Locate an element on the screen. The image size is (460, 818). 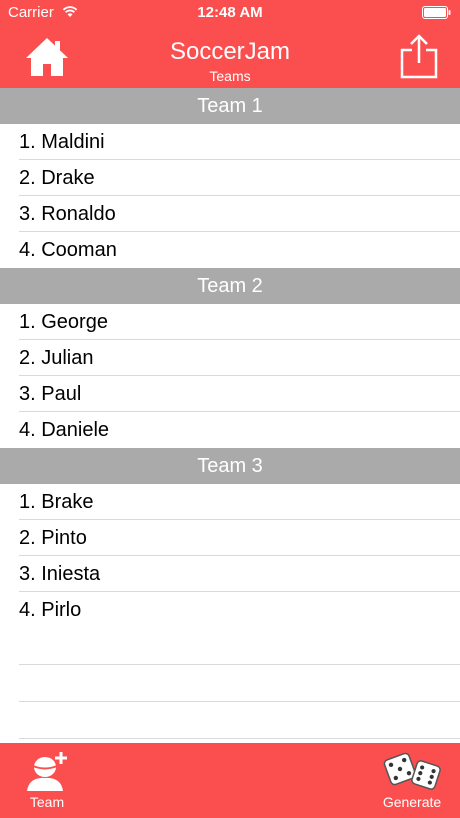
share-button is located at coordinates (419, 56).